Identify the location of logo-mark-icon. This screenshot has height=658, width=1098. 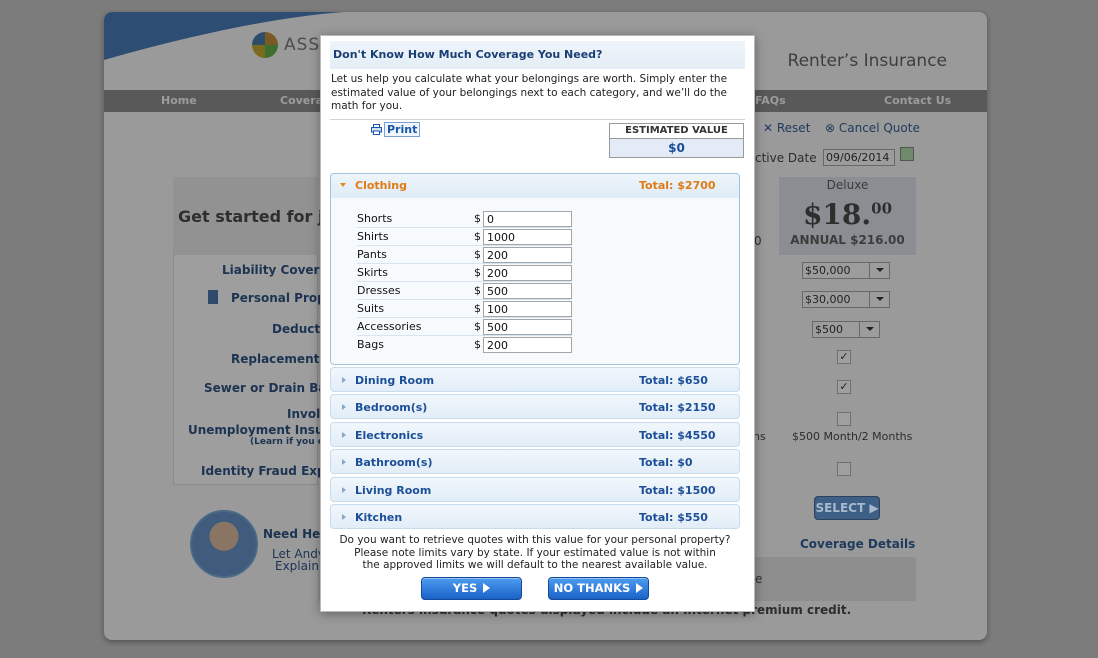
(265, 45).